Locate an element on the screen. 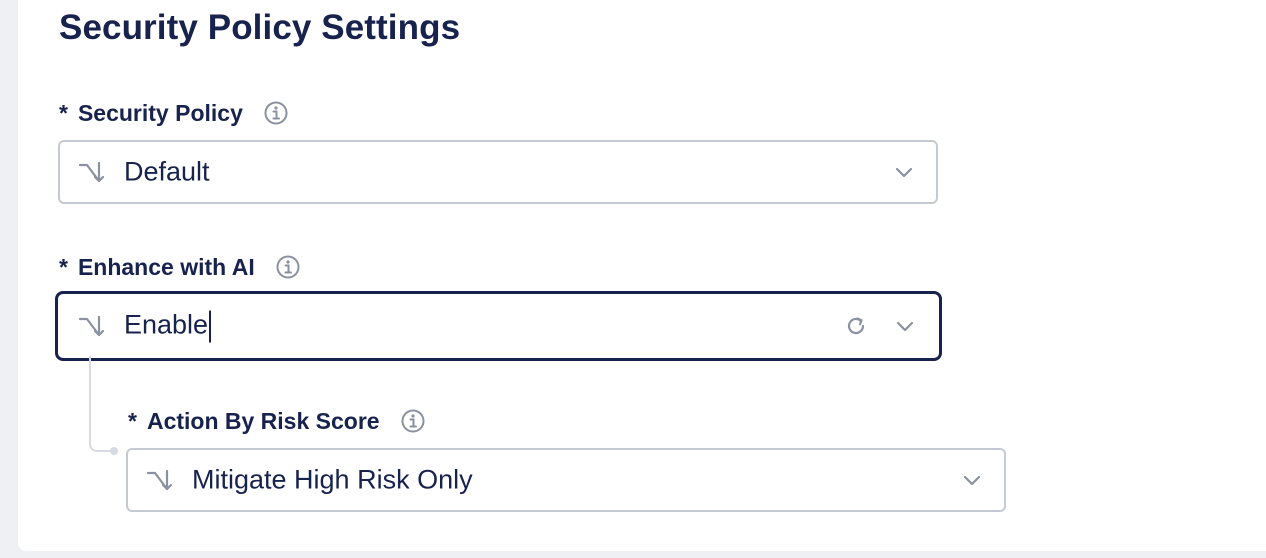 The height and width of the screenshot is (558, 1266). security-policy-label-text: Security Policy is located at coordinates (160, 112).